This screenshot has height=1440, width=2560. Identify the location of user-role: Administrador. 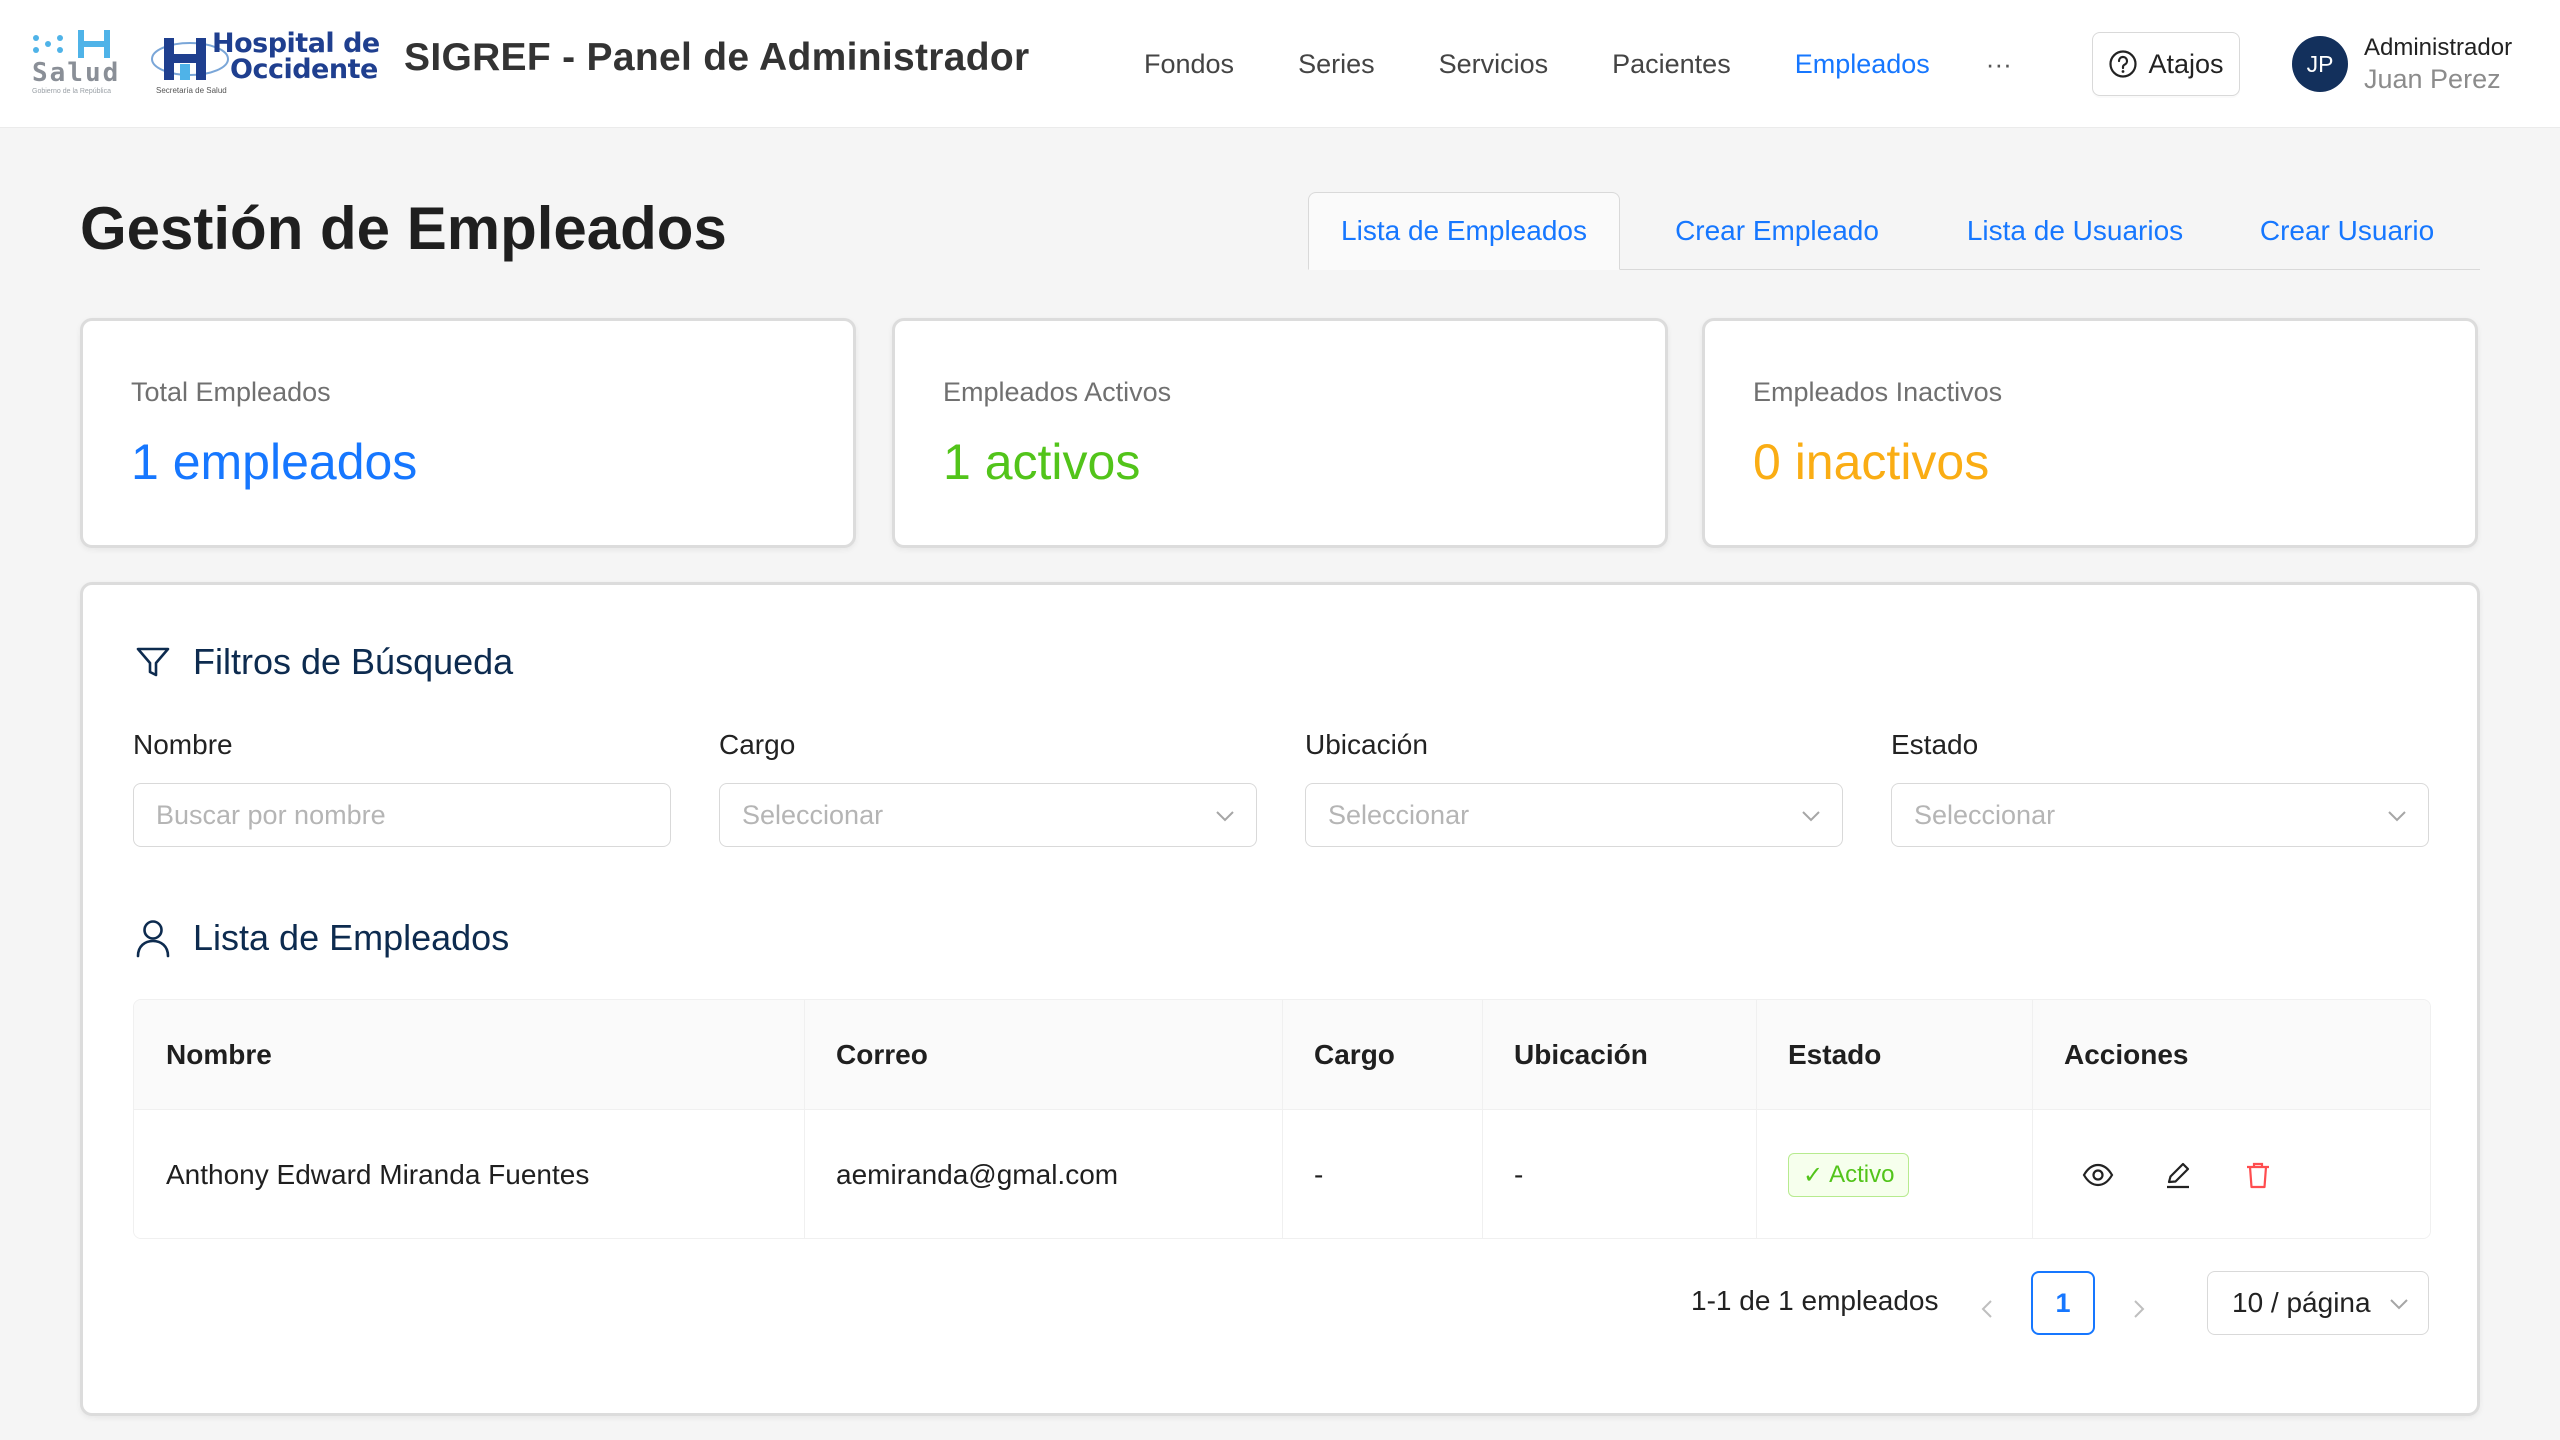
(2438, 47).